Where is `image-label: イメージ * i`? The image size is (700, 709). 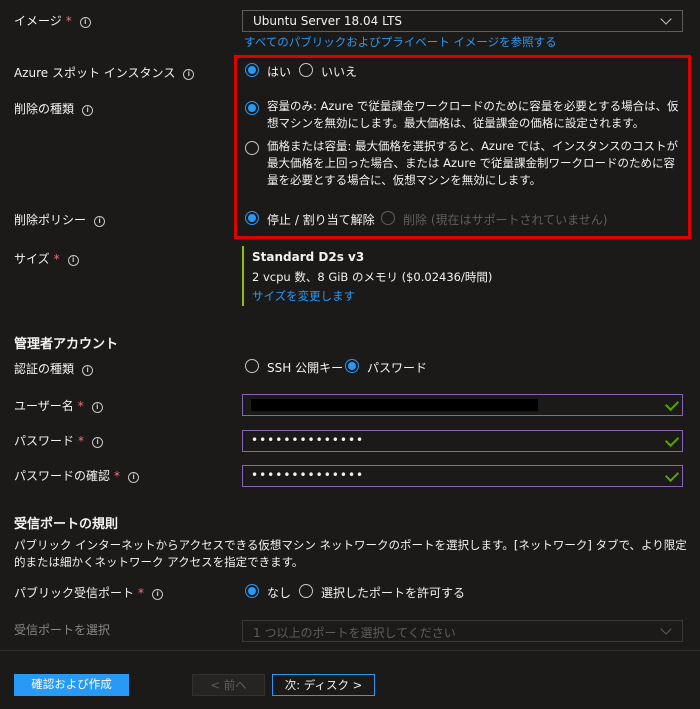
image-label: イメージ * i is located at coordinates (52, 20).